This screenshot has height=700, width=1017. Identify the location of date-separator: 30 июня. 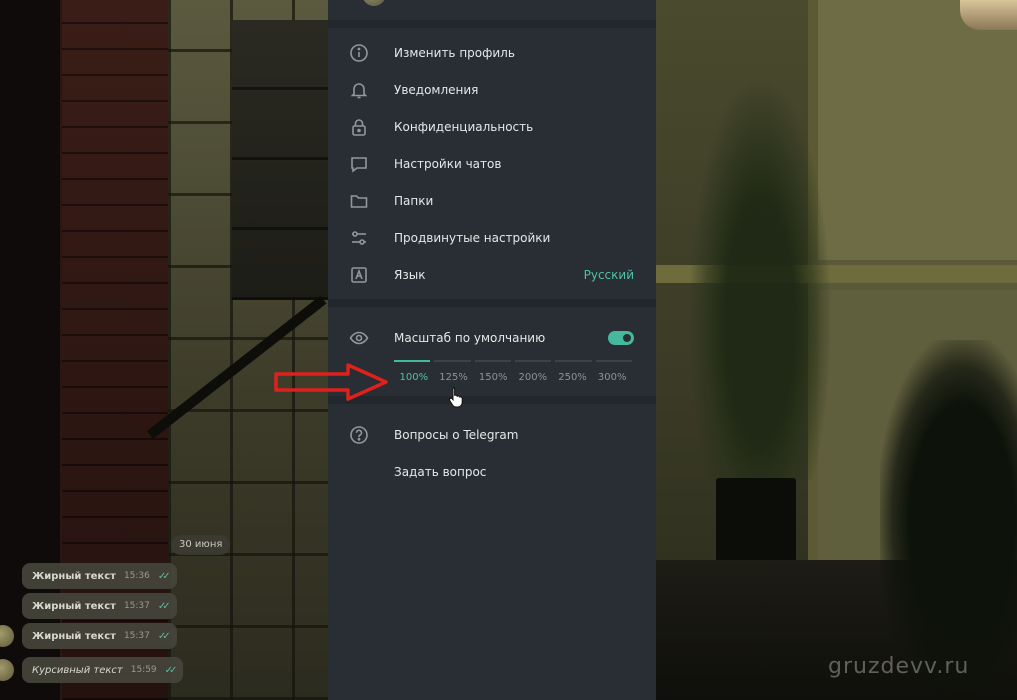
(201, 545).